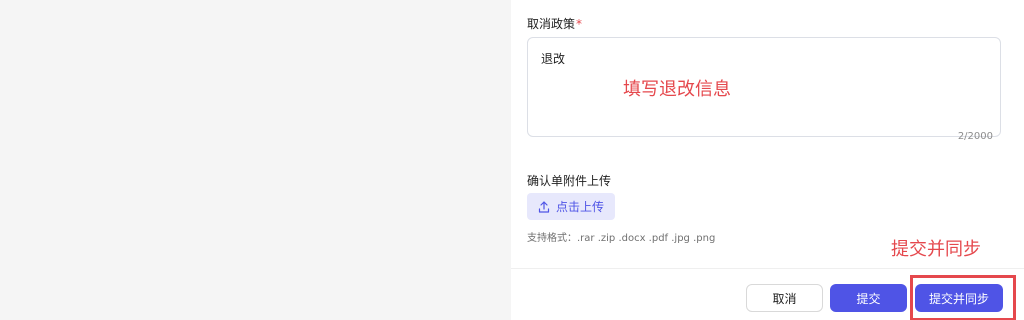 This screenshot has height=320, width=1024. I want to click on upload-icon, so click(544, 206).